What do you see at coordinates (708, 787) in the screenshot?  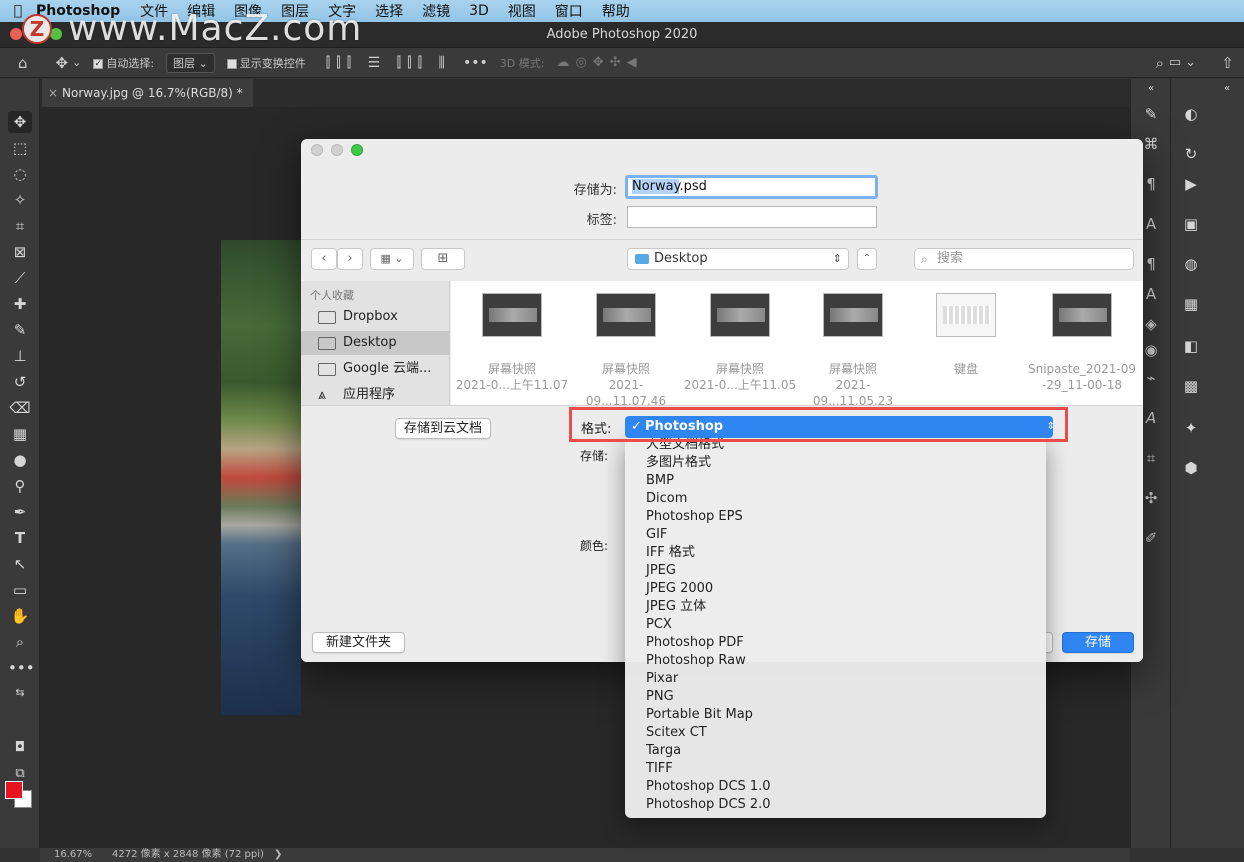 I see `format-option: Photoshop DCS 1.0` at bounding box center [708, 787].